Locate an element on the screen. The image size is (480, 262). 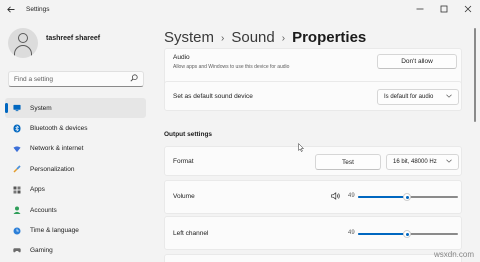
personalization-icon is located at coordinates (17, 169).